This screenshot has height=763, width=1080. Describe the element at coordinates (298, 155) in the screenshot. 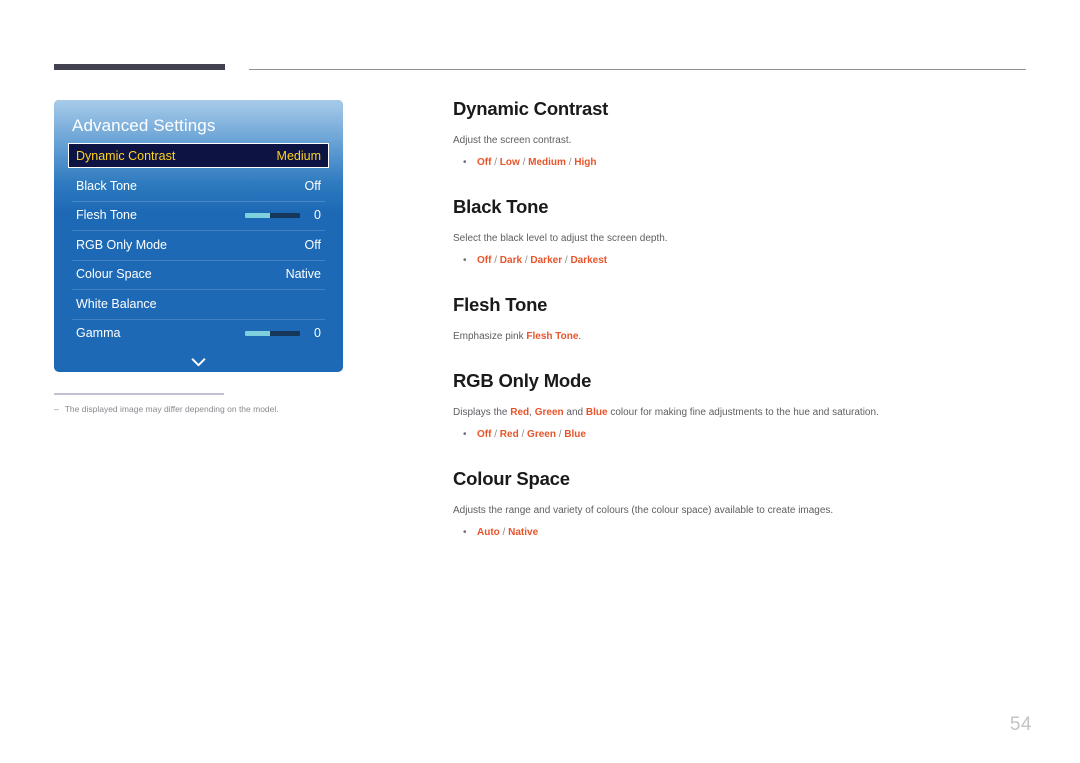

I see `osd-row-value: Medium` at that location.